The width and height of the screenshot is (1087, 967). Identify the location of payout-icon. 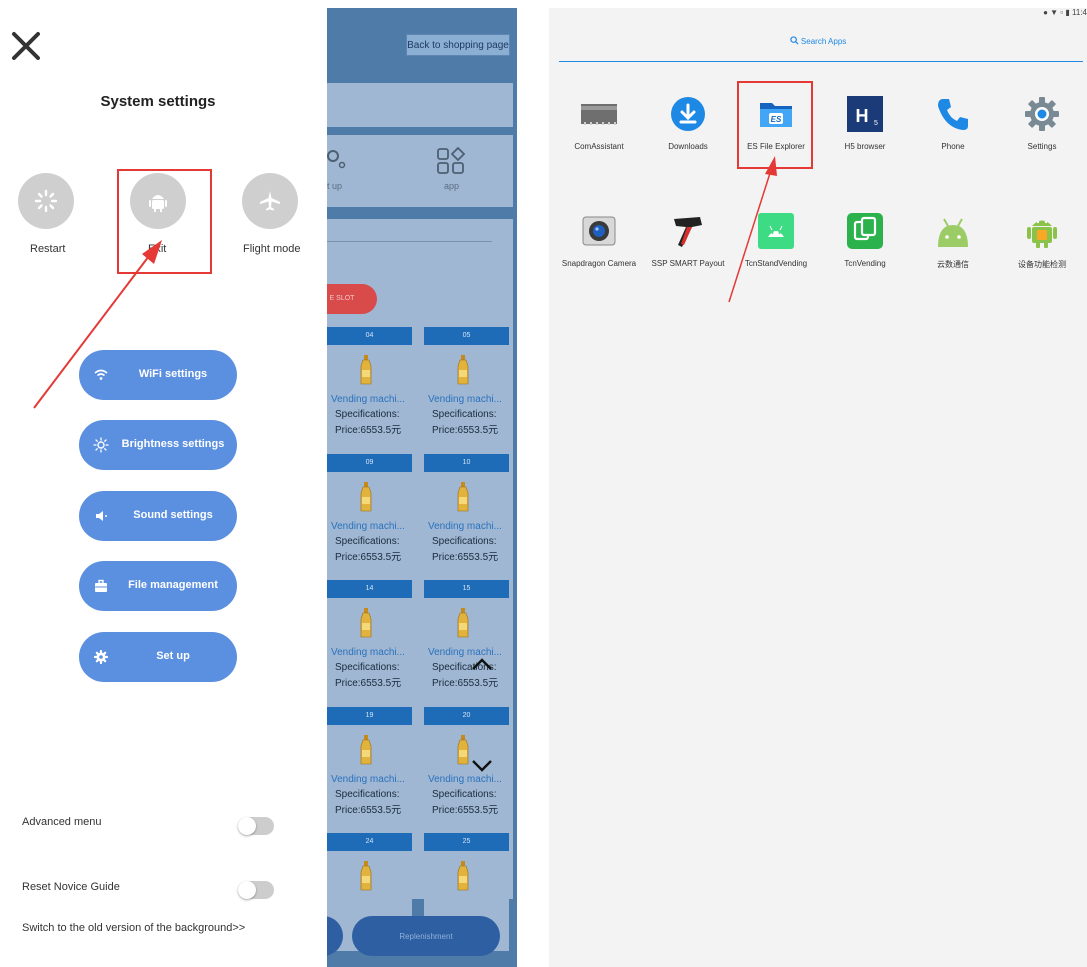
(688, 232).